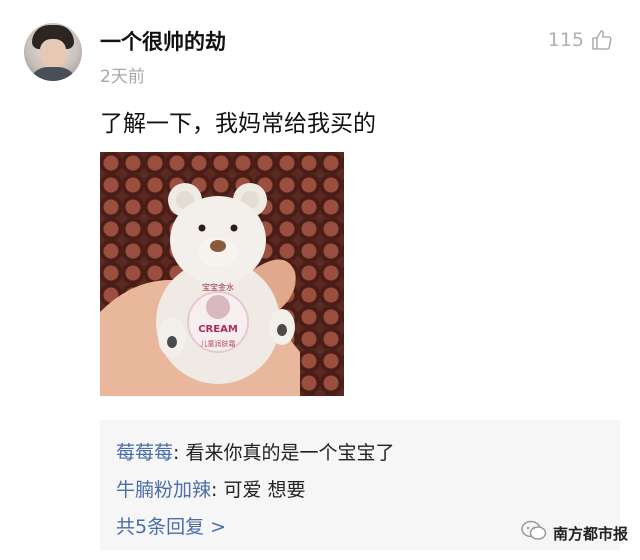  Describe the element at coordinates (218, 246) in the screenshot. I see `bear-nose` at that location.